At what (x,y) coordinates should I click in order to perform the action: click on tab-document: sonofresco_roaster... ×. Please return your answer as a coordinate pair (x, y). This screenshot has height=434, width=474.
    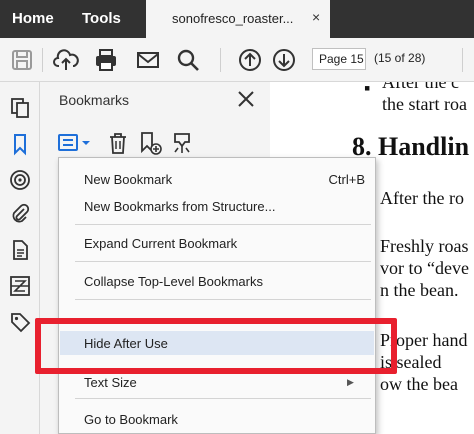
    Looking at the image, I should click on (238, 19).